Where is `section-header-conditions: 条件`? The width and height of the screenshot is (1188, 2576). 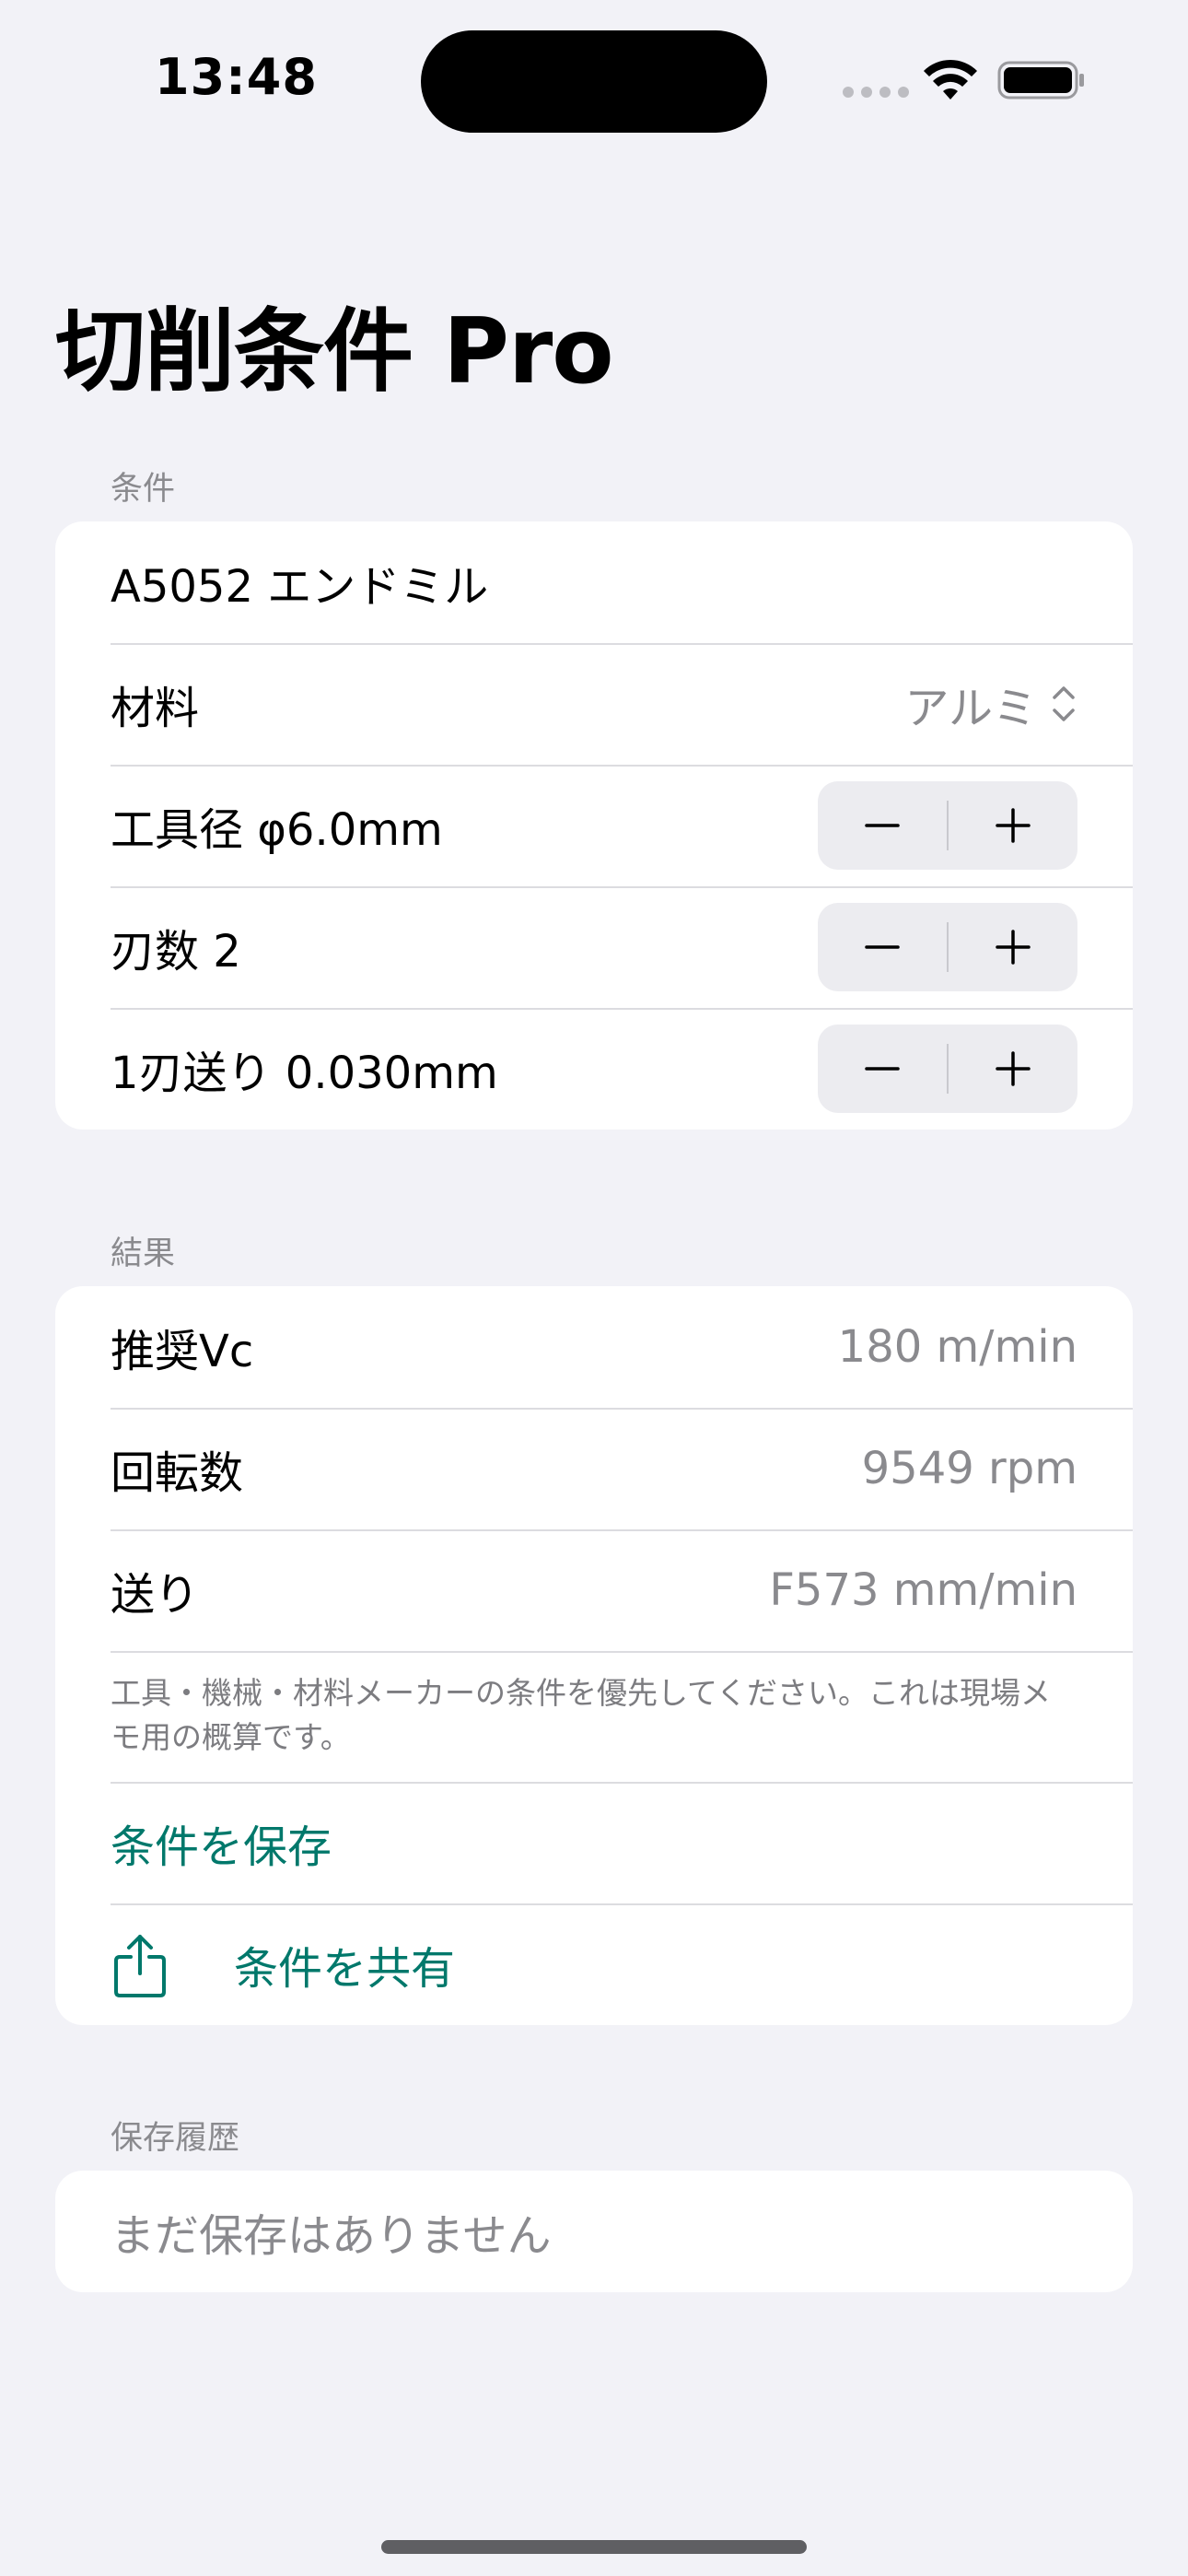
section-header-conditions: 条件 is located at coordinates (143, 489).